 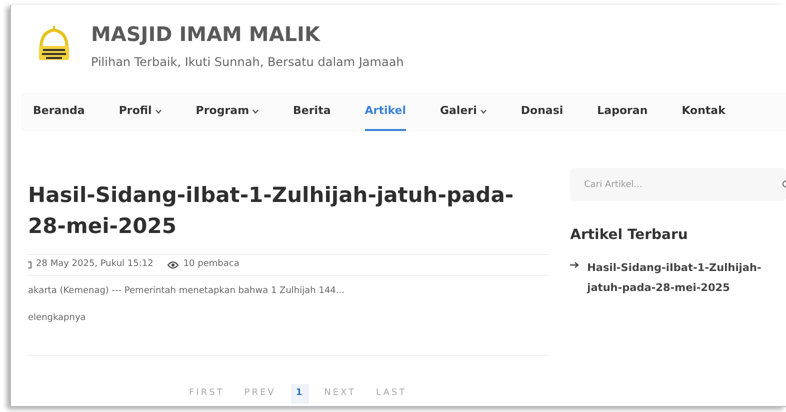 I want to click on nav-item: Profil, so click(x=140, y=112).